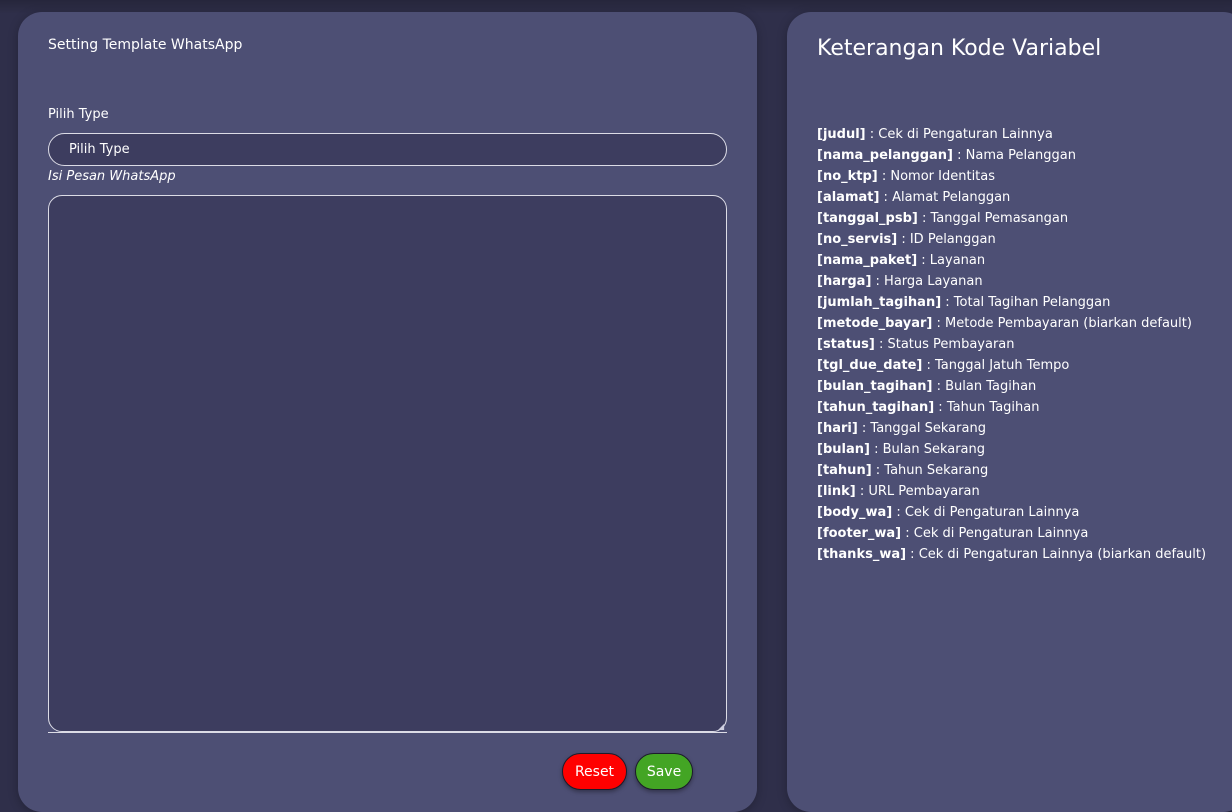 This screenshot has width=1232, height=812. What do you see at coordinates (1011, 281) in the screenshot?
I see `variable-item: [harga] : Harga Layanan` at bounding box center [1011, 281].